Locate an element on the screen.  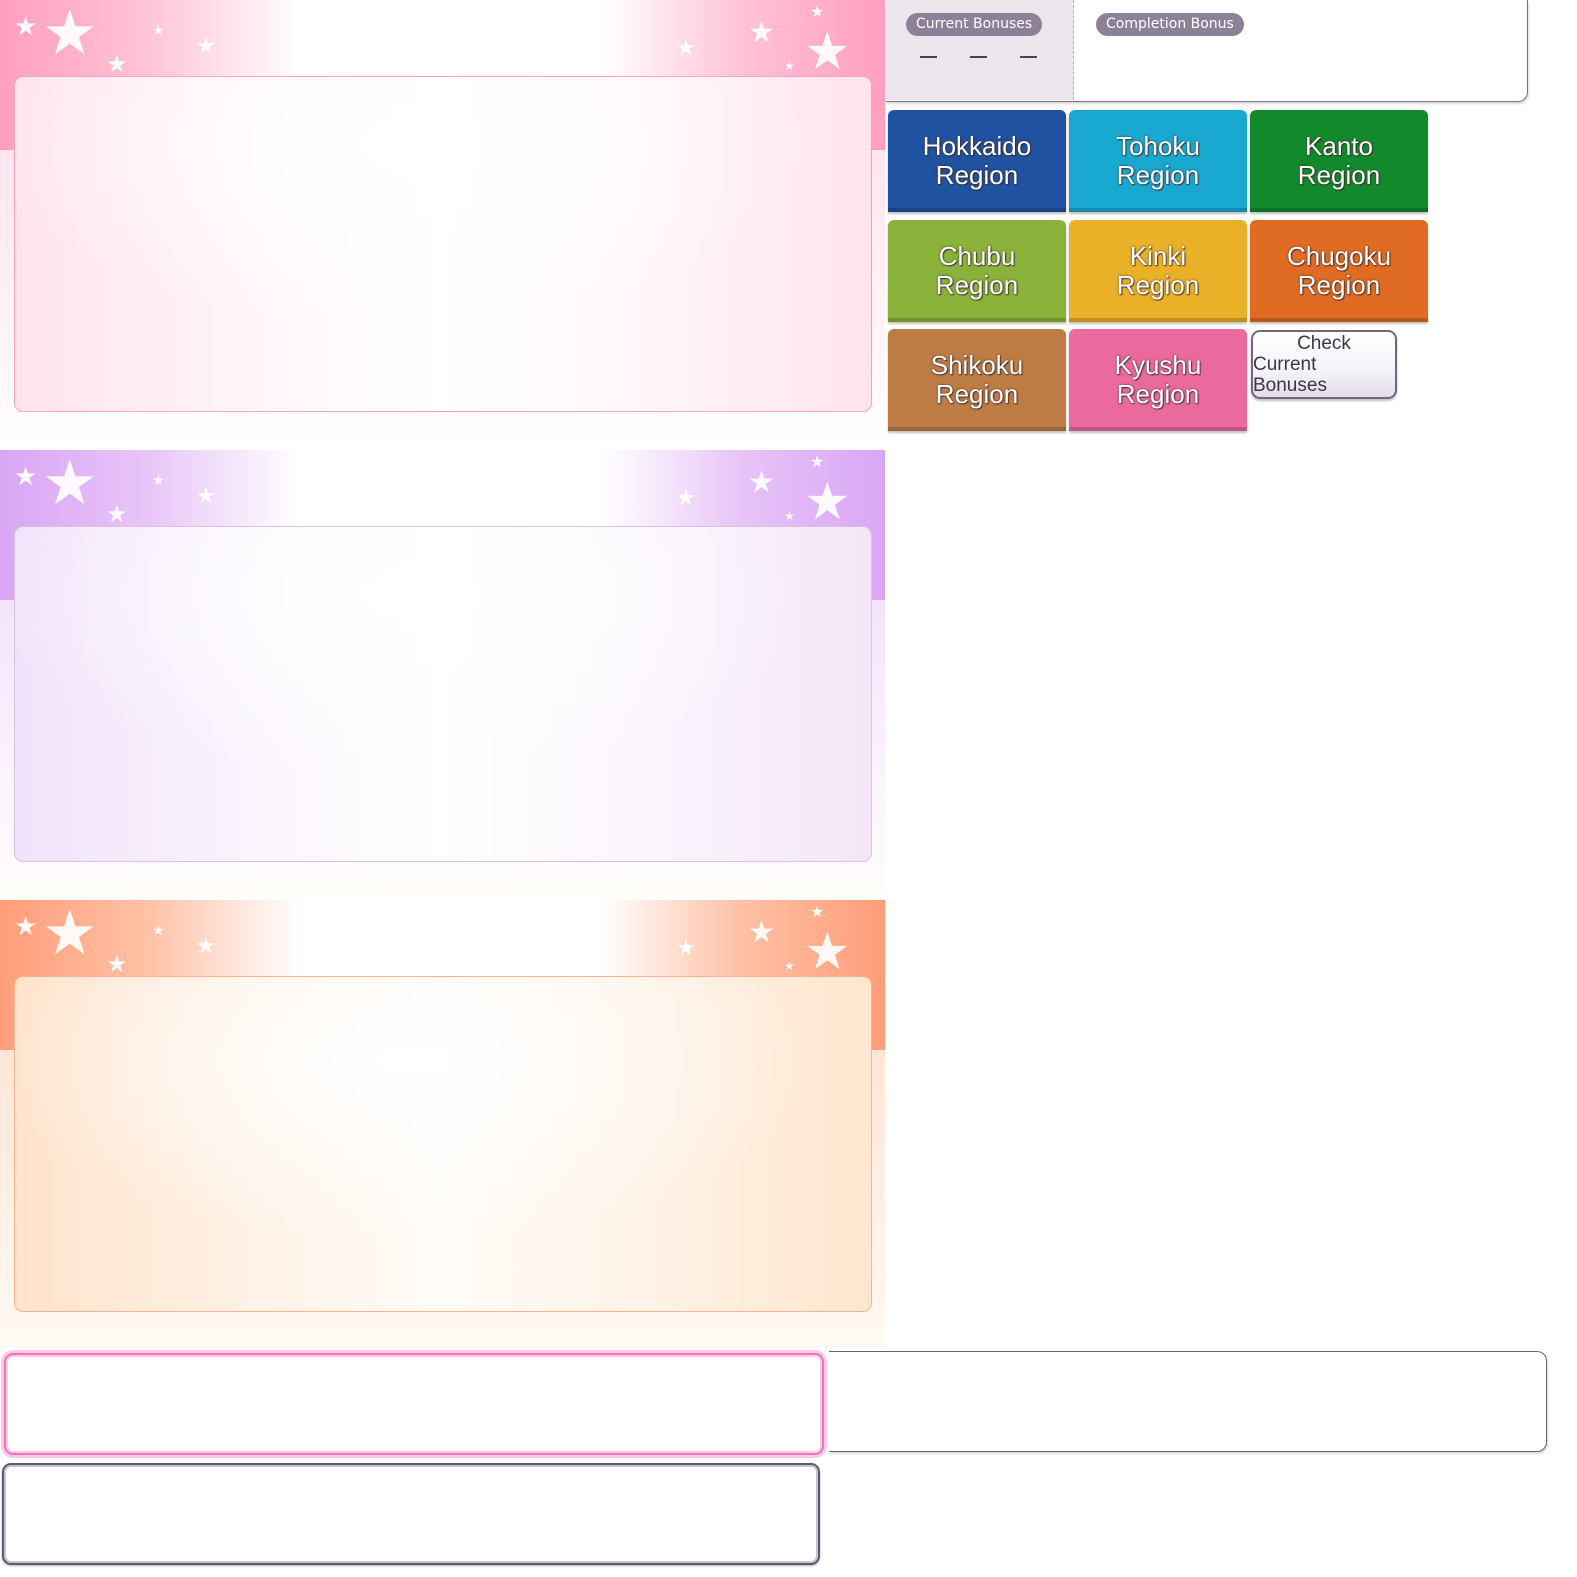
check-button-line1: Check is located at coordinates (1324, 343).